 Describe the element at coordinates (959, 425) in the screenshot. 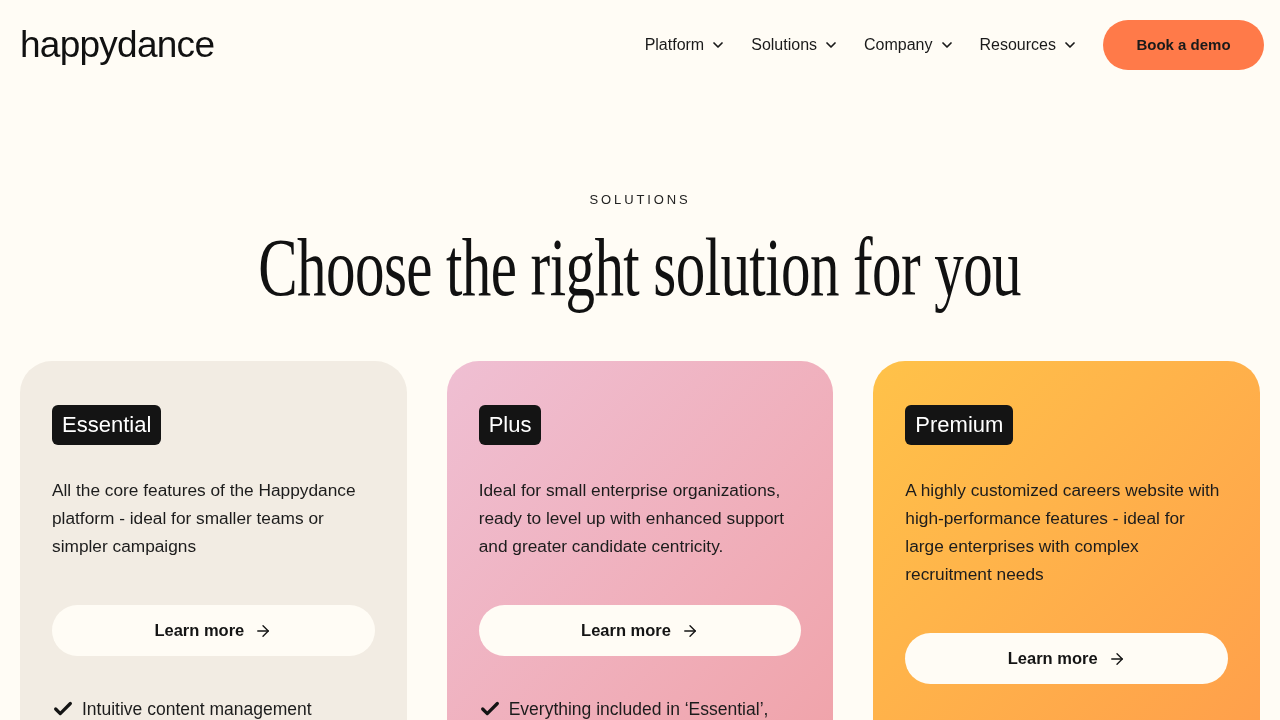

I see `plan-name-label: Premium` at that location.